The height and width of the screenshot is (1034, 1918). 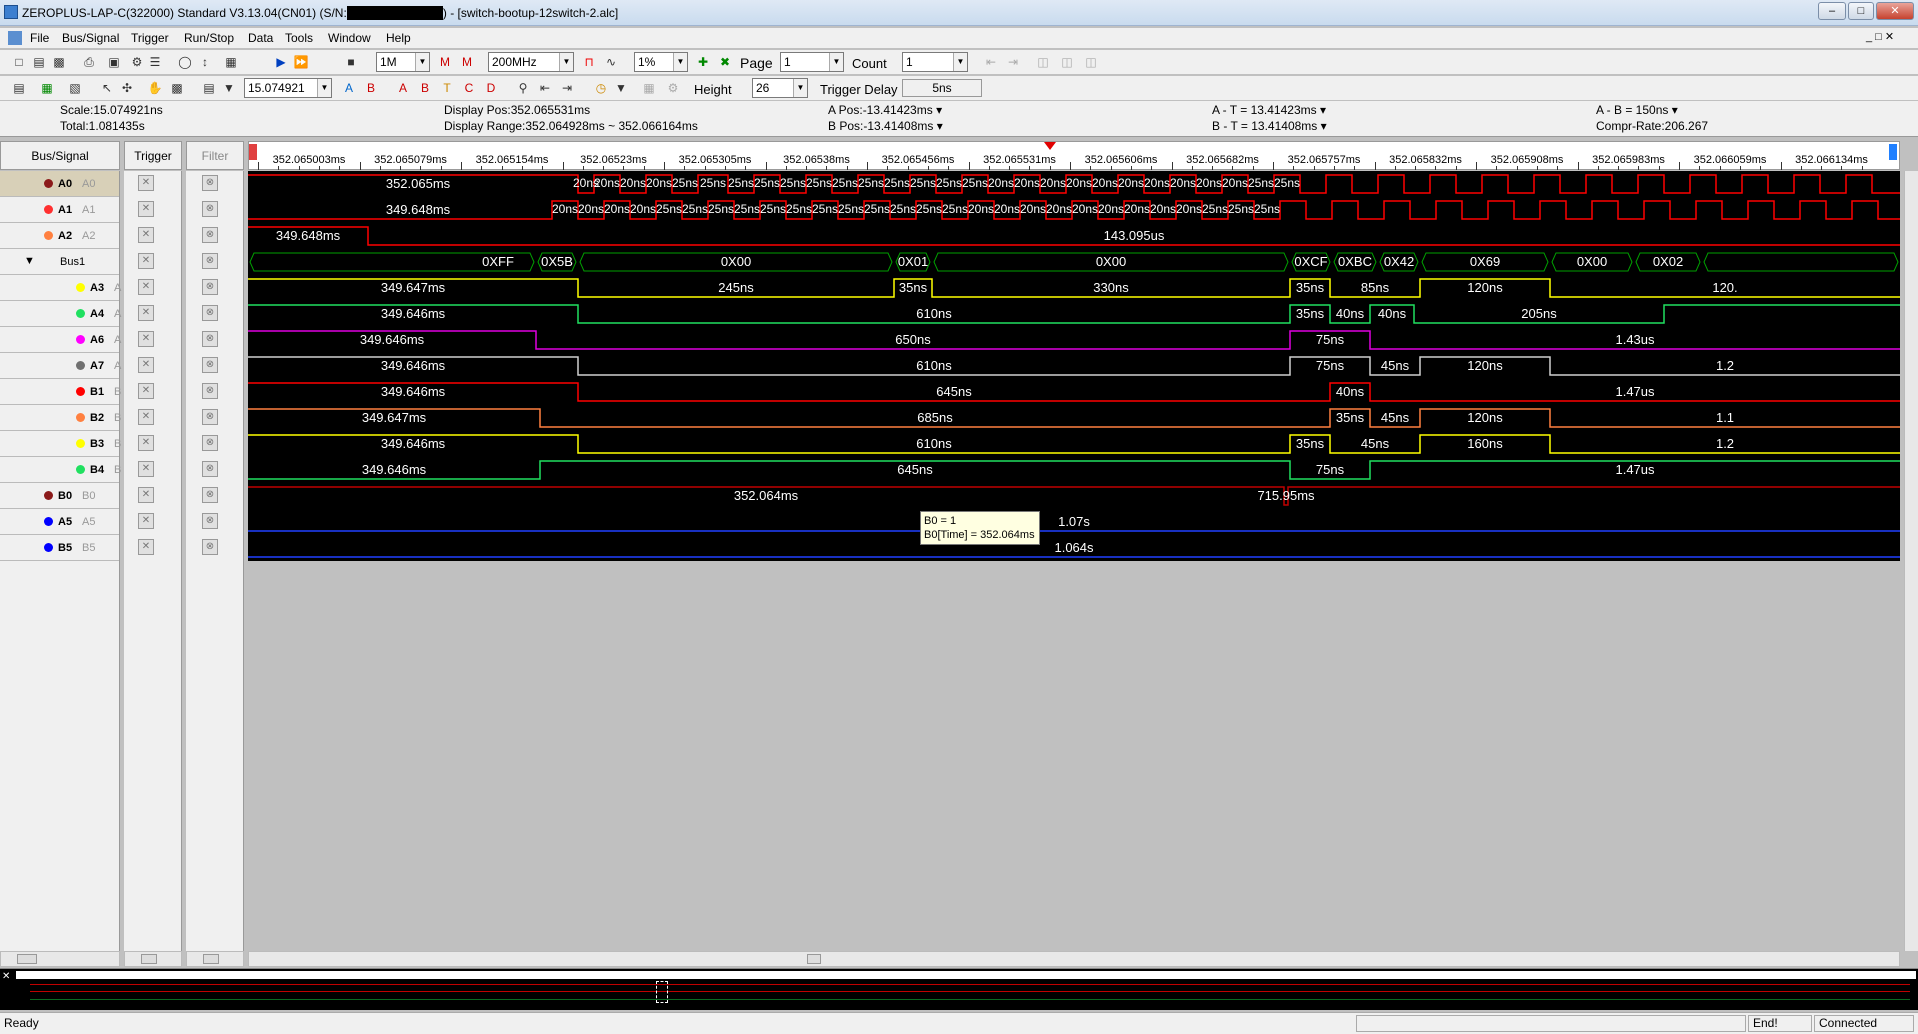 What do you see at coordinates (1895, 11) in the screenshot?
I see `close-button: ✕` at bounding box center [1895, 11].